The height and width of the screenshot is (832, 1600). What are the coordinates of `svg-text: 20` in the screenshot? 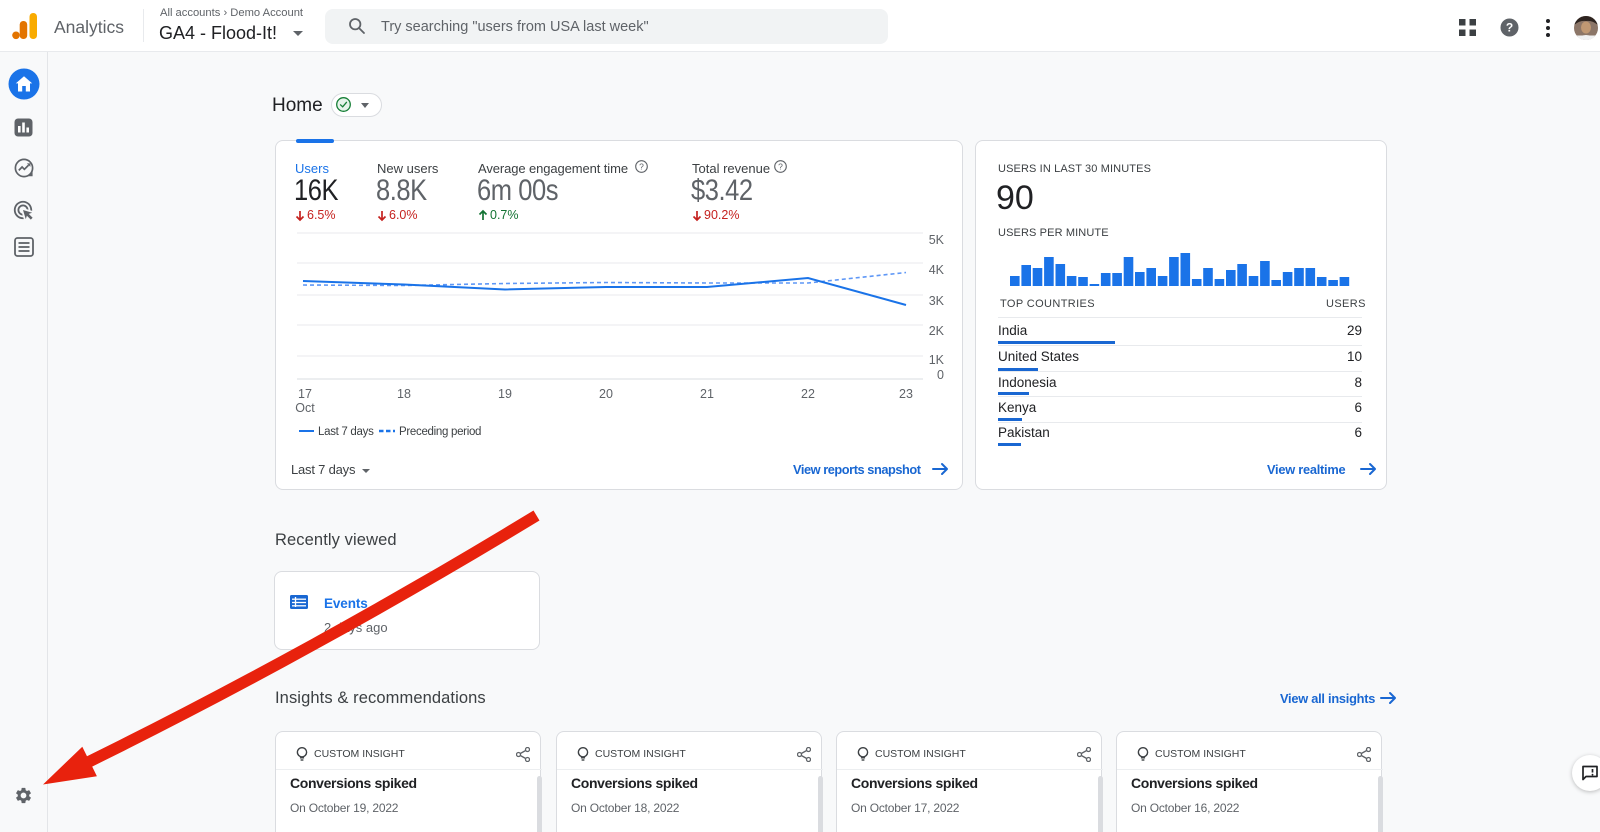 It's located at (606, 394).